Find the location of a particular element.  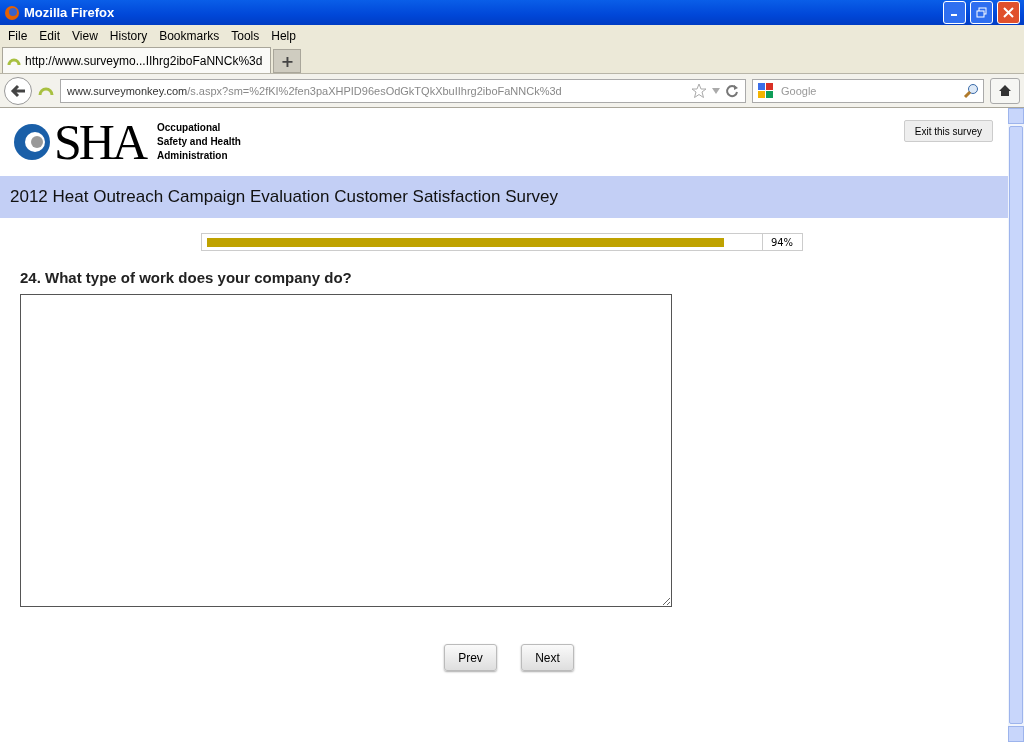

menu-item: Edit is located at coordinates (50, 35).